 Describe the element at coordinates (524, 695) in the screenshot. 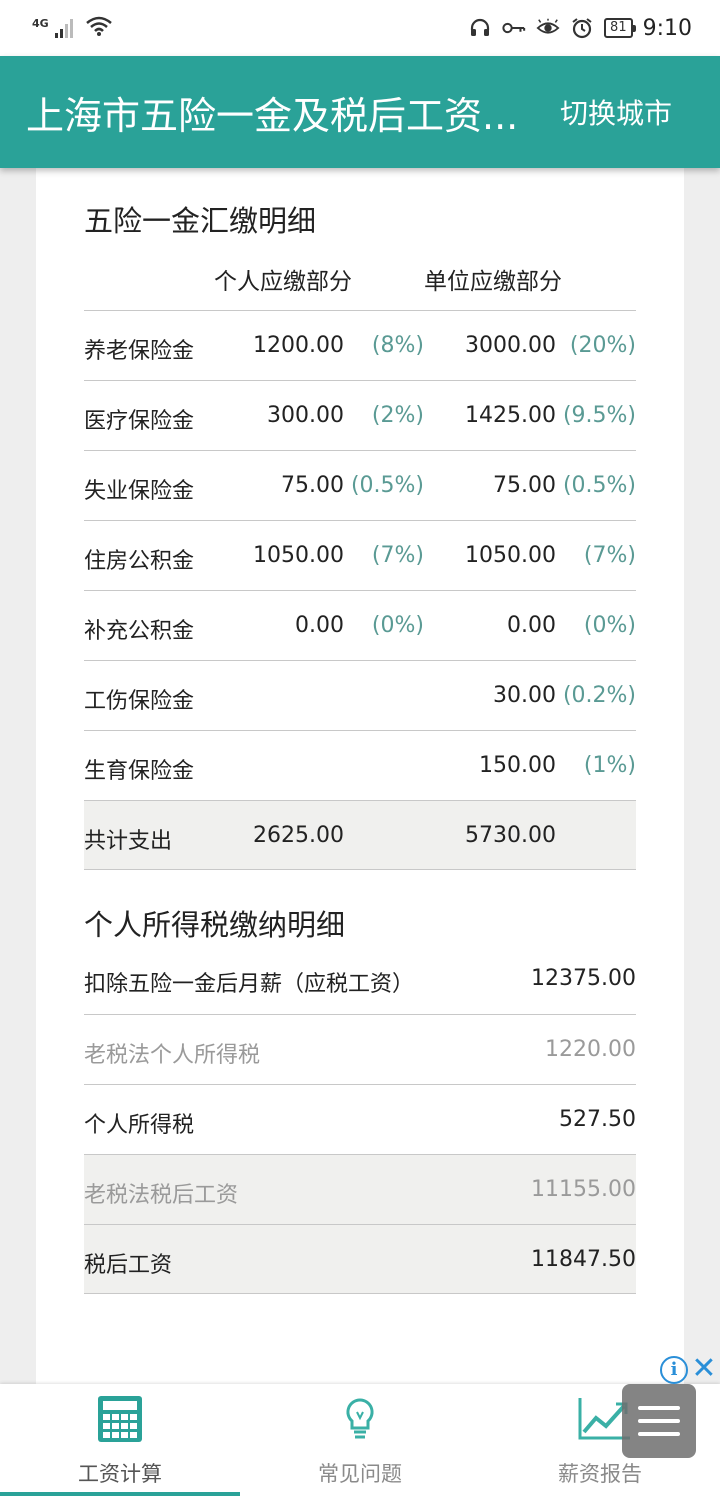

I see `company-amount: 30.00` at that location.